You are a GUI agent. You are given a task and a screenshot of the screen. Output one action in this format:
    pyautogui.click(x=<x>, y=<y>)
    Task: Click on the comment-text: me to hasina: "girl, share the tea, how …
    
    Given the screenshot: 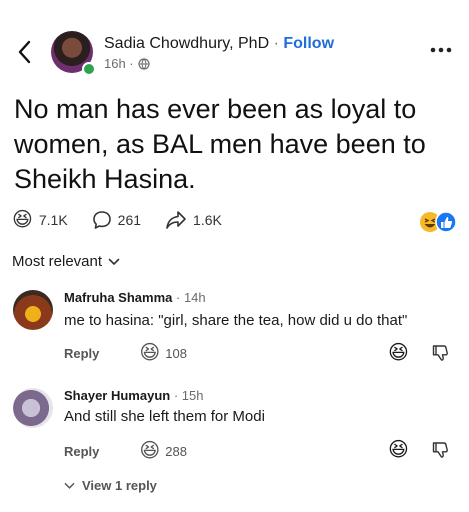 What is the action you would take?
    pyautogui.click(x=236, y=320)
    